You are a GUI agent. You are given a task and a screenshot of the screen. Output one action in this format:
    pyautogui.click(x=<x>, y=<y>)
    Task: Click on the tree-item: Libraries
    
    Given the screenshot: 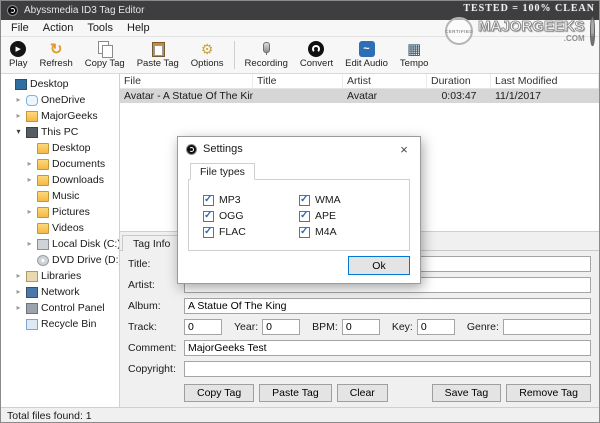 What is the action you would take?
    pyautogui.click(x=60, y=276)
    